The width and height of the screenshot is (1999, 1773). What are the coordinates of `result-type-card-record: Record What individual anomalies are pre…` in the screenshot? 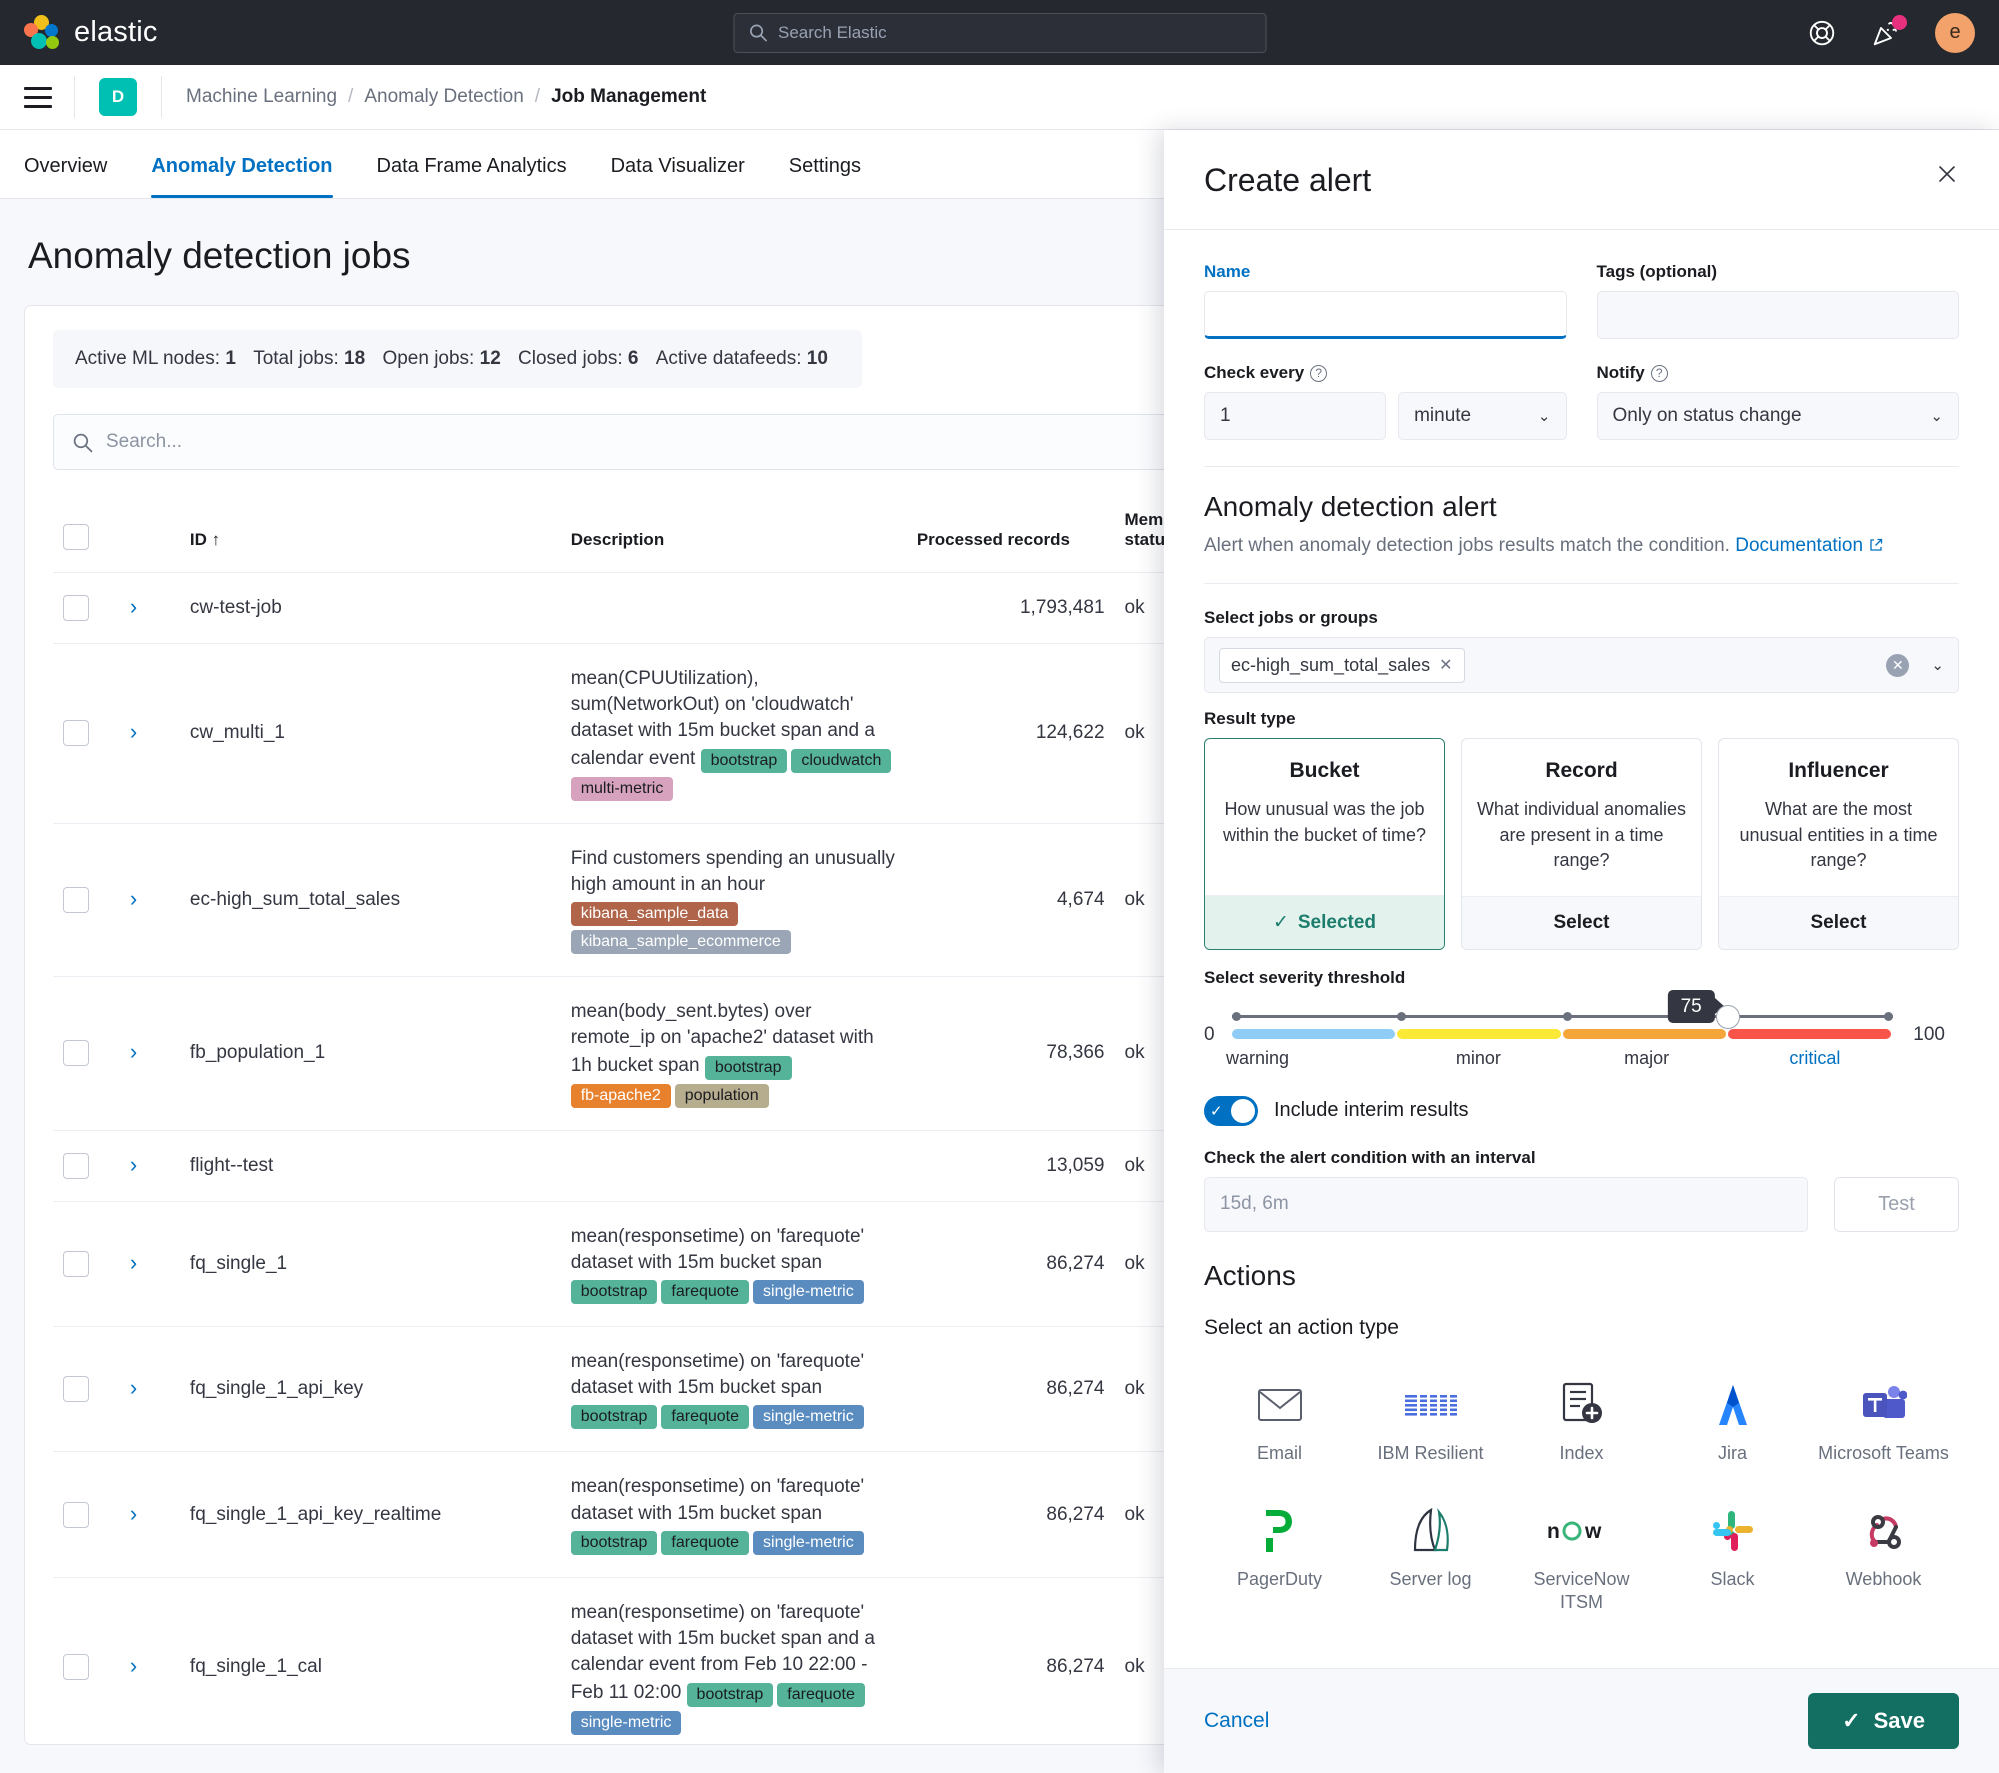 It's located at (1581, 844).